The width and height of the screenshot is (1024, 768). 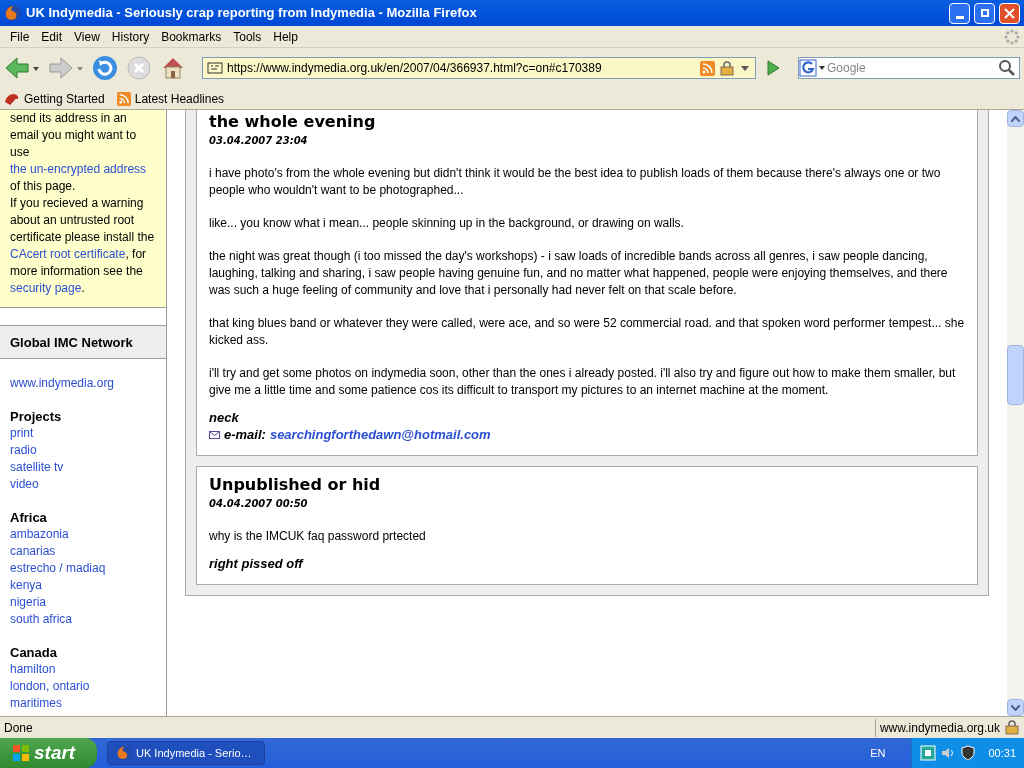 What do you see at coordinates (41, 619) in the screenshot?
I see `link: south africa` at bounding box center [41, 619].